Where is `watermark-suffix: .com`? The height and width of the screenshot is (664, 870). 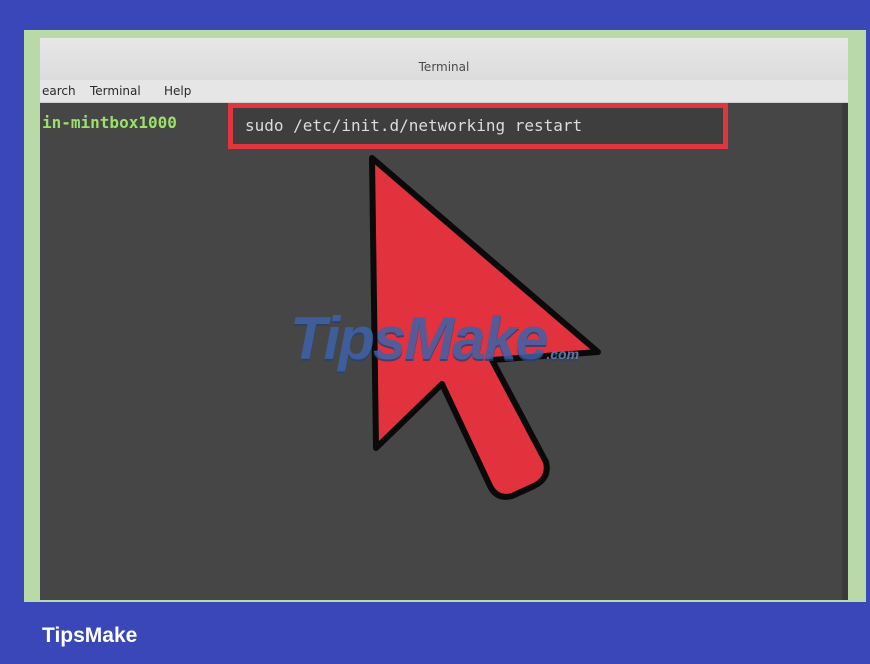 watermark-suffix: .com is located at coordinates (563, 354).